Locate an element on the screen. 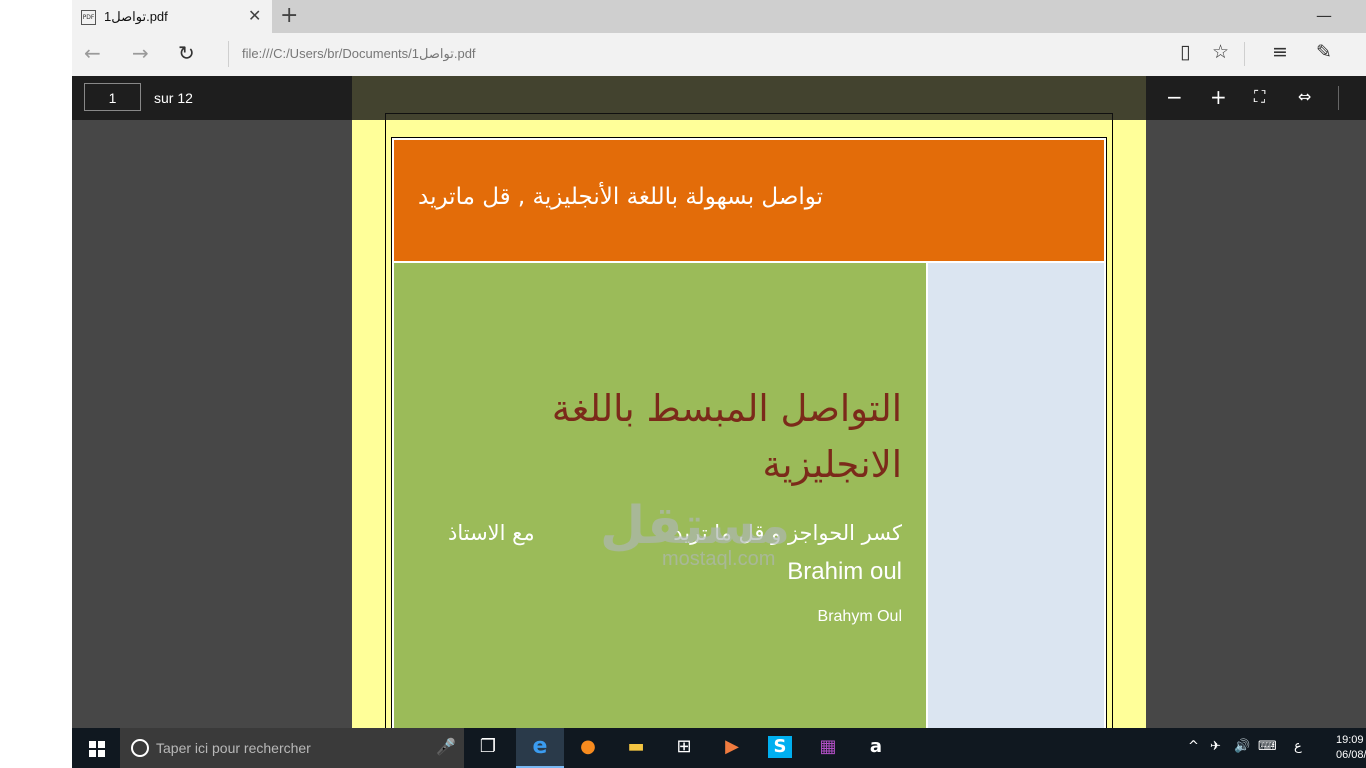  title-line-1: التواصل المبسط باللغة is located at coordinates (726, 408).